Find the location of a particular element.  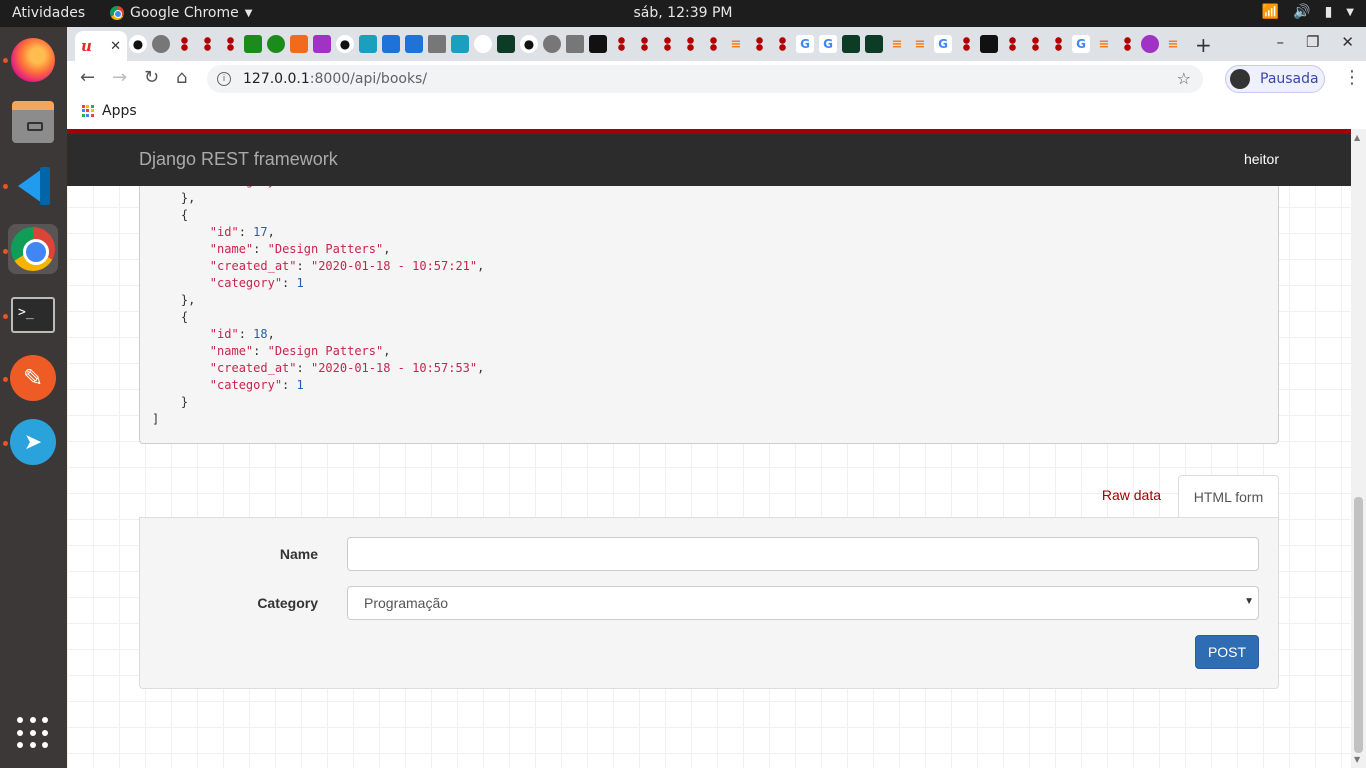

dock-files is located at coordinates (33, 122).